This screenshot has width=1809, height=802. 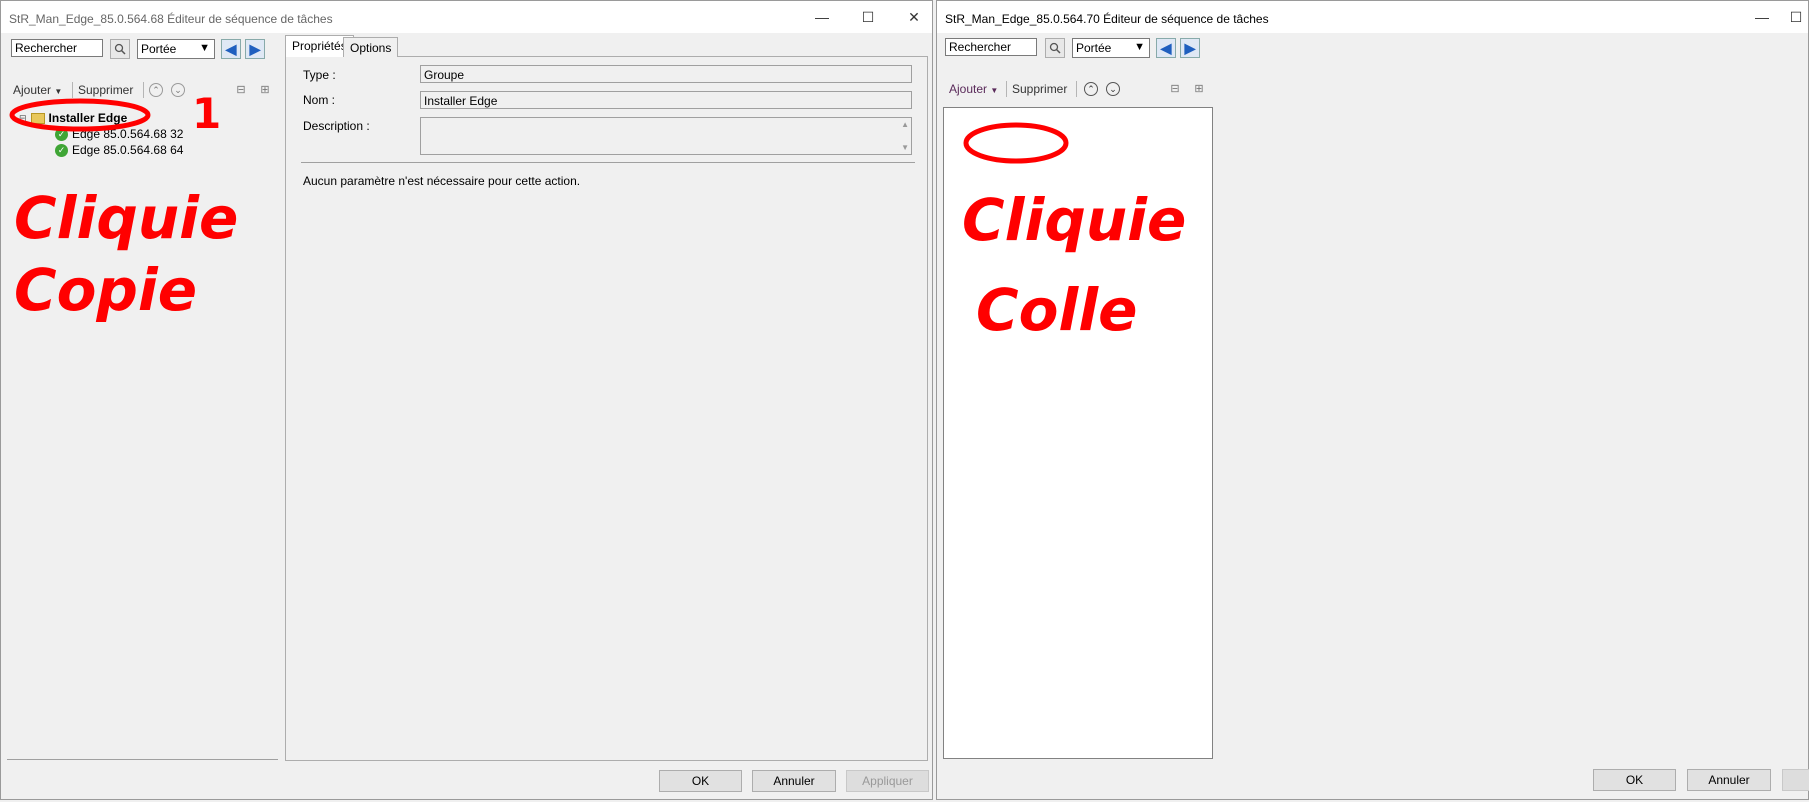 What do you see at coordinates (23, 118) in the screenshot?
I see `collapse-toggle-icon: ⊟` at bounding box center [23, 118].